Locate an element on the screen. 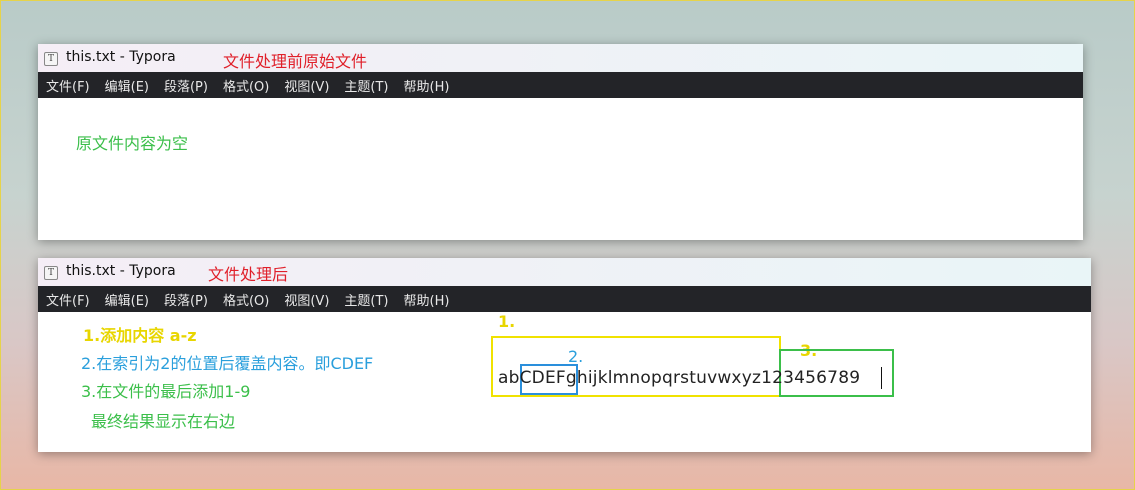 This screenshot has width=1135, height=490. annotation-empty-note: 原文件内容为空 is located at coordinates (132, 143).